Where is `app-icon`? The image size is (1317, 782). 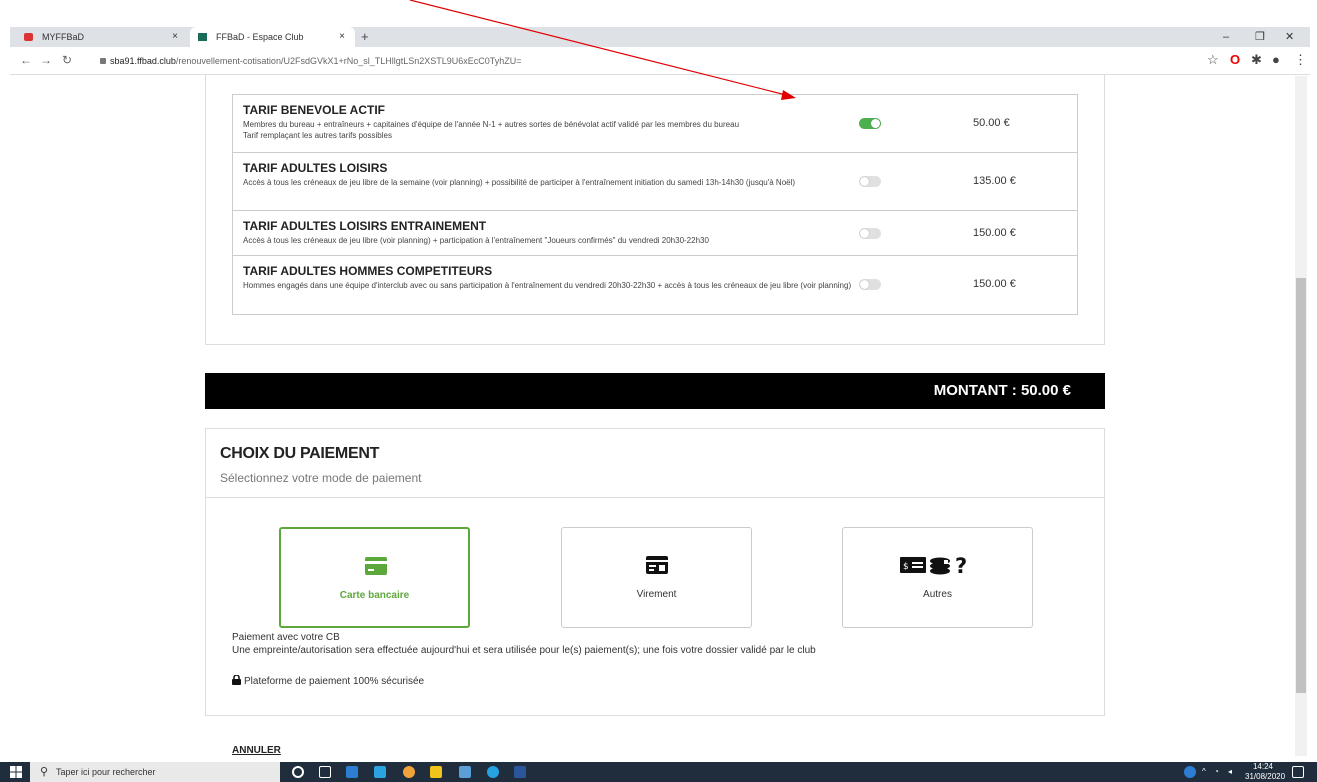 app-icon is located at coordinates (465, 772).